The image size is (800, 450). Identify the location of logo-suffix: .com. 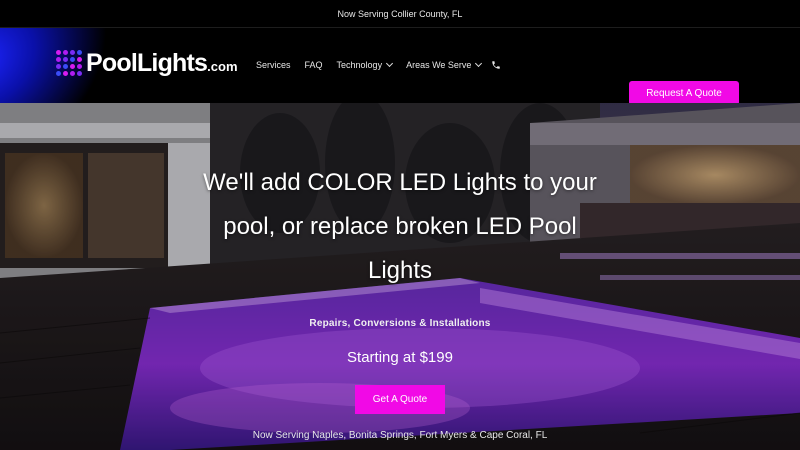
(222, 66).